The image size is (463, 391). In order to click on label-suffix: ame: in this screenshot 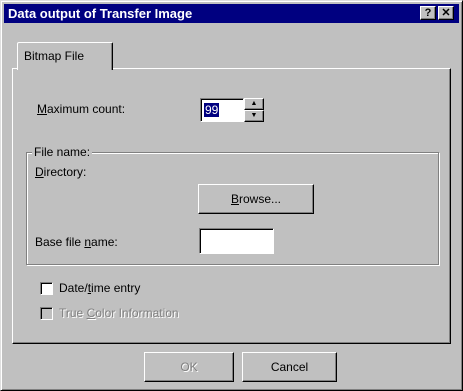, I will do `click(104, 242)`.